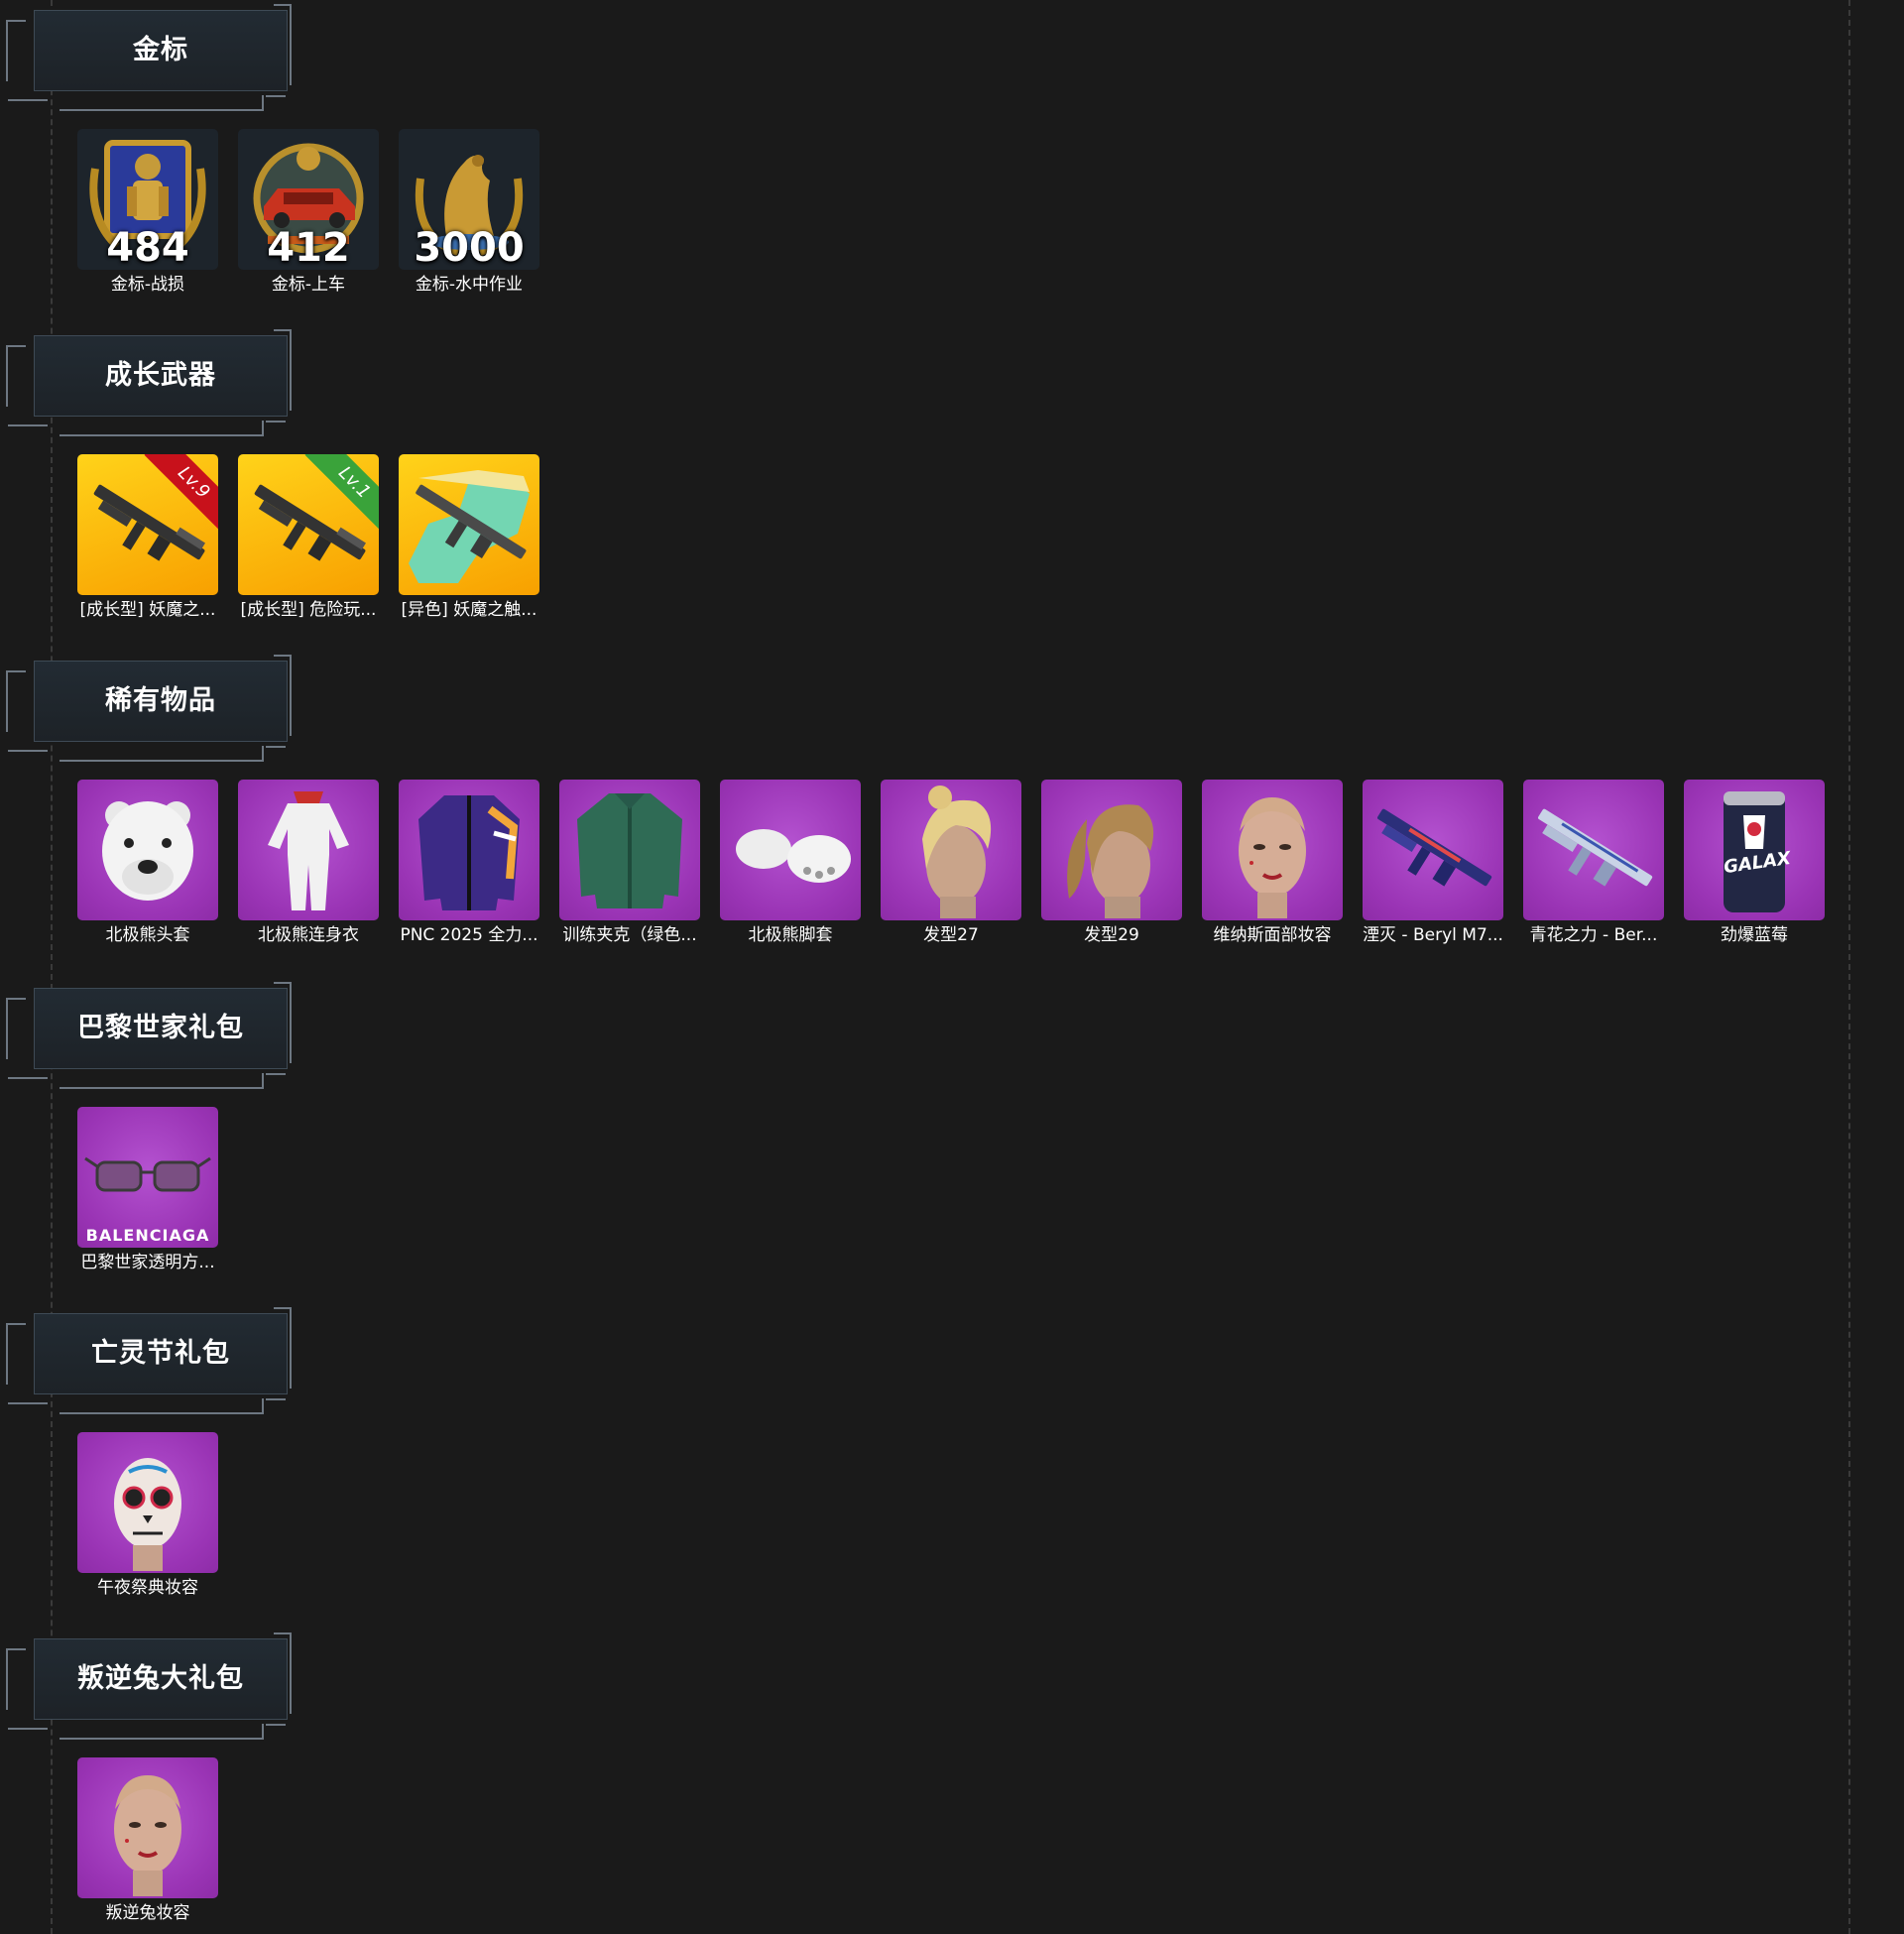 The width and height of the screenshot is (1904, 1934). I want to click on item-card: 叛逆兔妆容, so click(147, 1841).